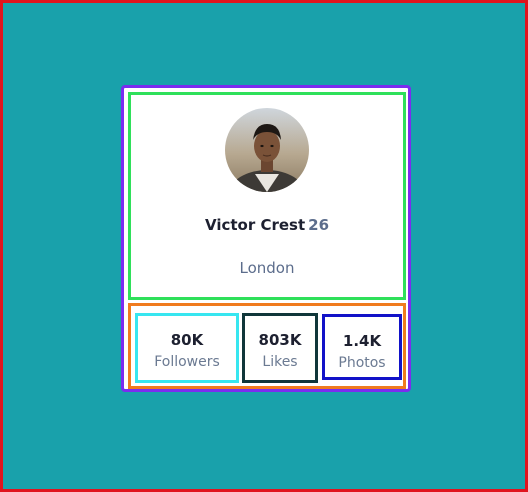  I want to click on profile-location: London, so click(267, 268).